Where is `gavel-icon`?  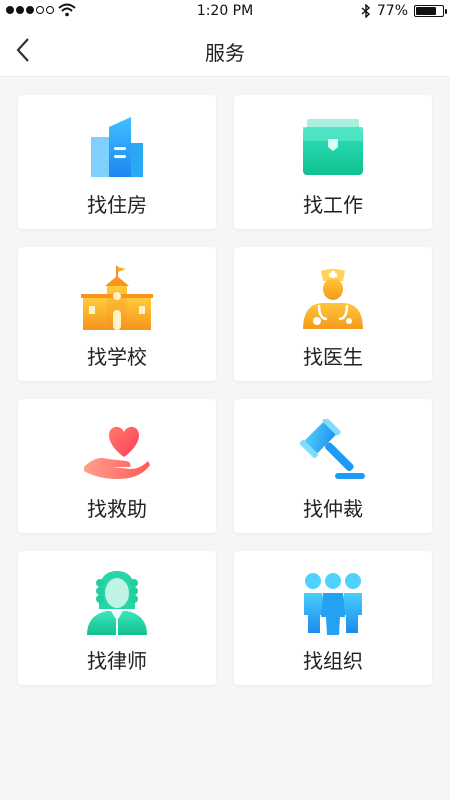
gavel-icon is located at coordinates (332, 449).